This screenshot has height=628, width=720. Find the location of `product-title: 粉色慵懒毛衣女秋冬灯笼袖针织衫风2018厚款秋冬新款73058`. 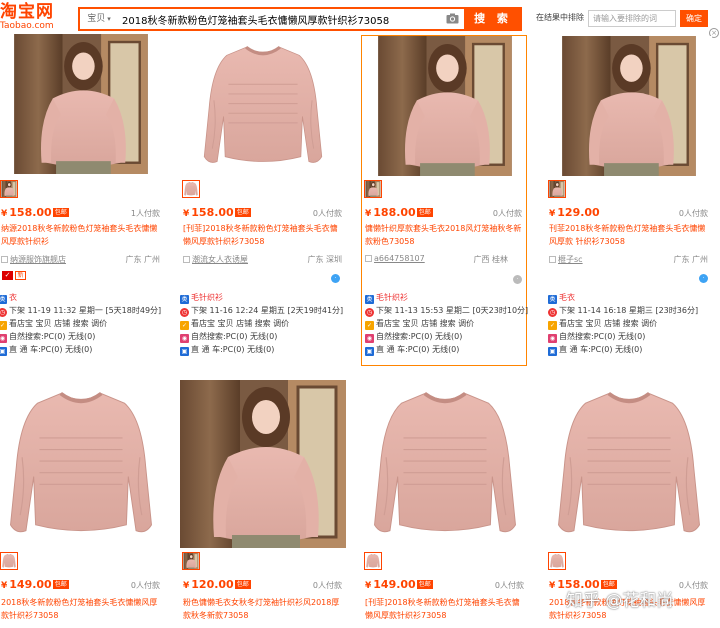

product-title: 粉色慵懒毛衣女秋冬灯笼袖针织衫风2018厚款秋冬新款73058 is located at coordinates (263, 609).